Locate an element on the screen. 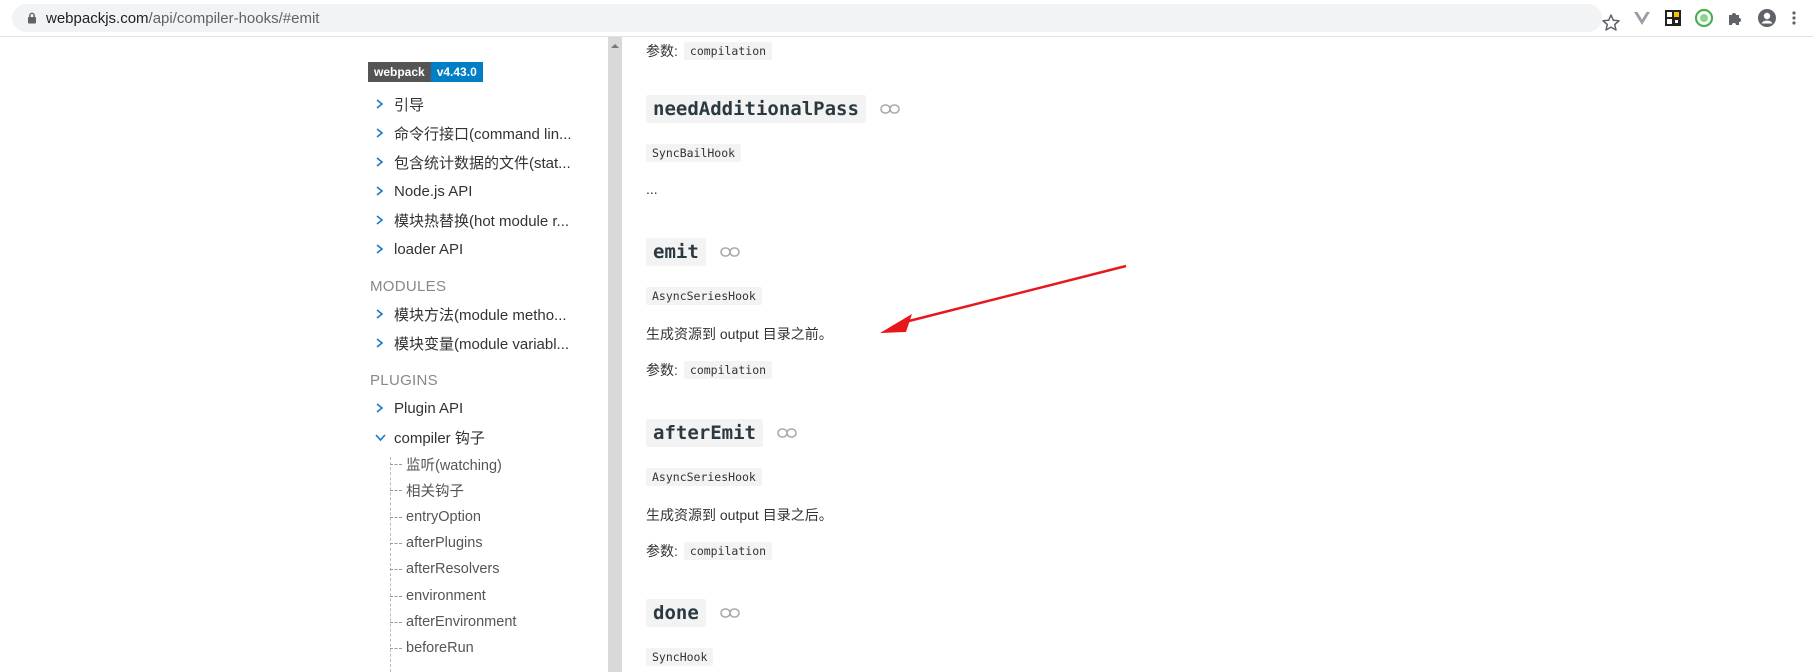 The image size is (1813, 672). sub-item-label: environment is located at coordinates (446, 596).